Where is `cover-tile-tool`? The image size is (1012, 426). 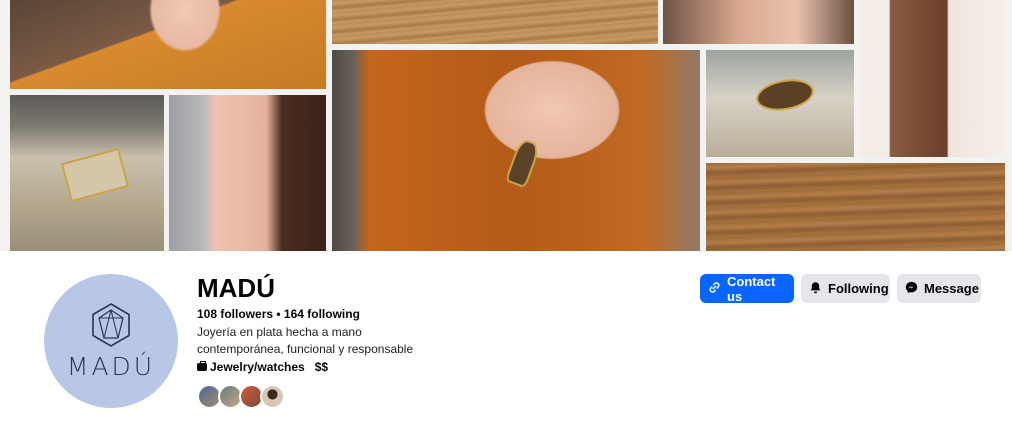 cover-tile-tool is located at coordinates (780, 103).